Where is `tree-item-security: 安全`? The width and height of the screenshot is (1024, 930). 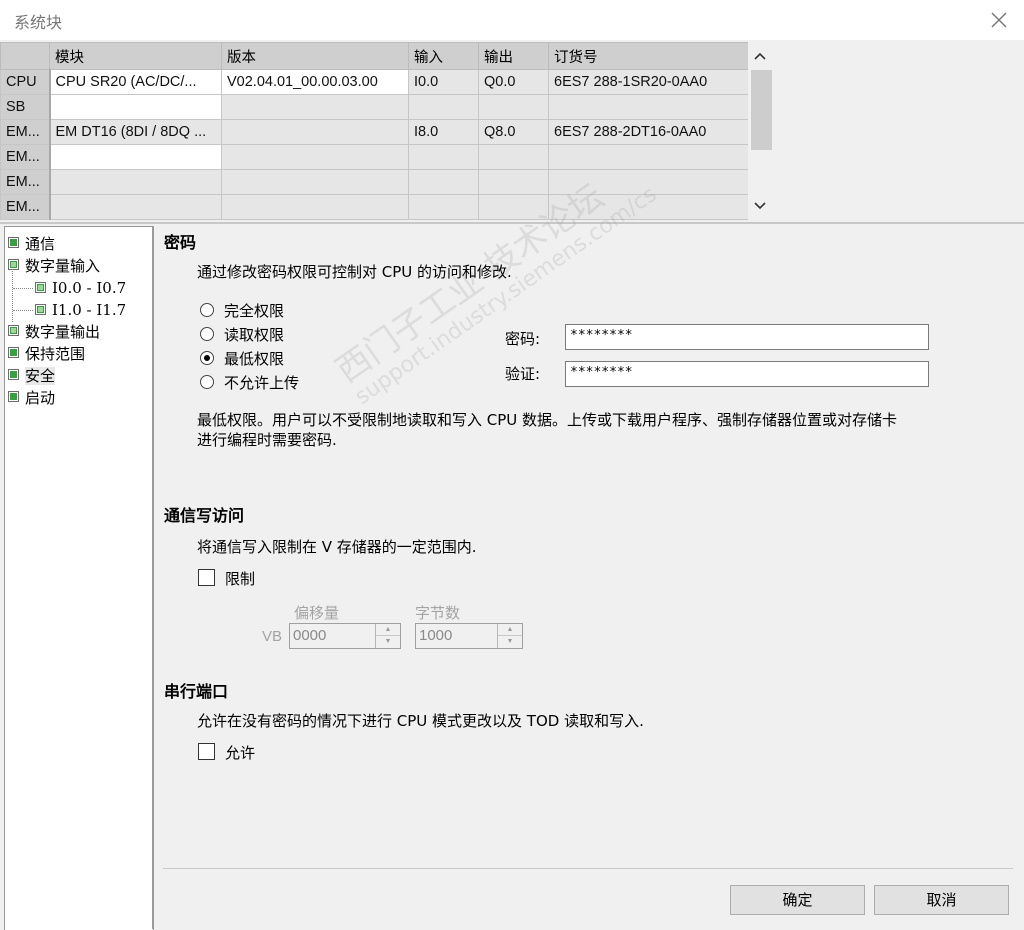 tree-item-security: 安全 is located at coordinates (32, 376).